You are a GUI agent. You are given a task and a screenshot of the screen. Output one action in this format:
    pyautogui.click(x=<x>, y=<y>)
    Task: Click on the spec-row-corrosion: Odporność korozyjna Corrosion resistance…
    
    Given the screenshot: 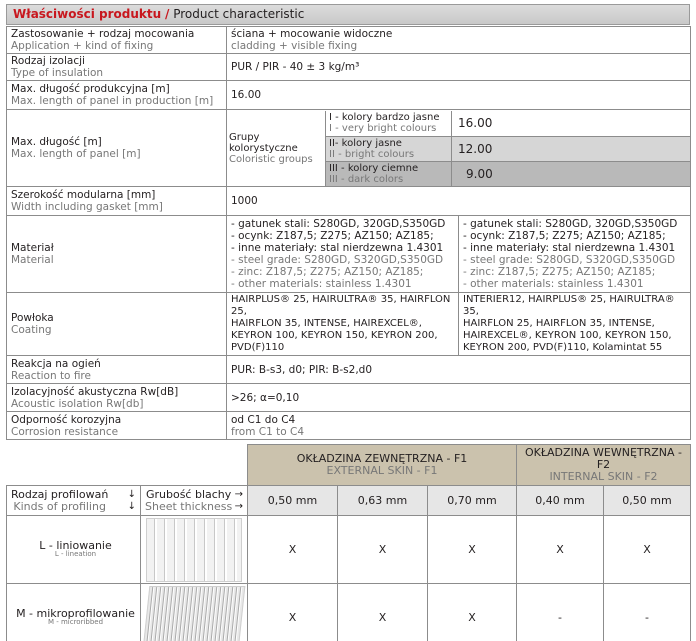 What is the action you would take?
    pyautogui.click(x=348, y=425)
    